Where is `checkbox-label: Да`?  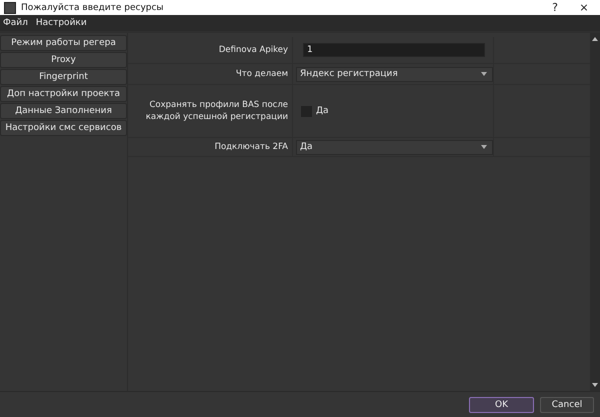
checkbox-label: Да is located at coordinates (322, 111).